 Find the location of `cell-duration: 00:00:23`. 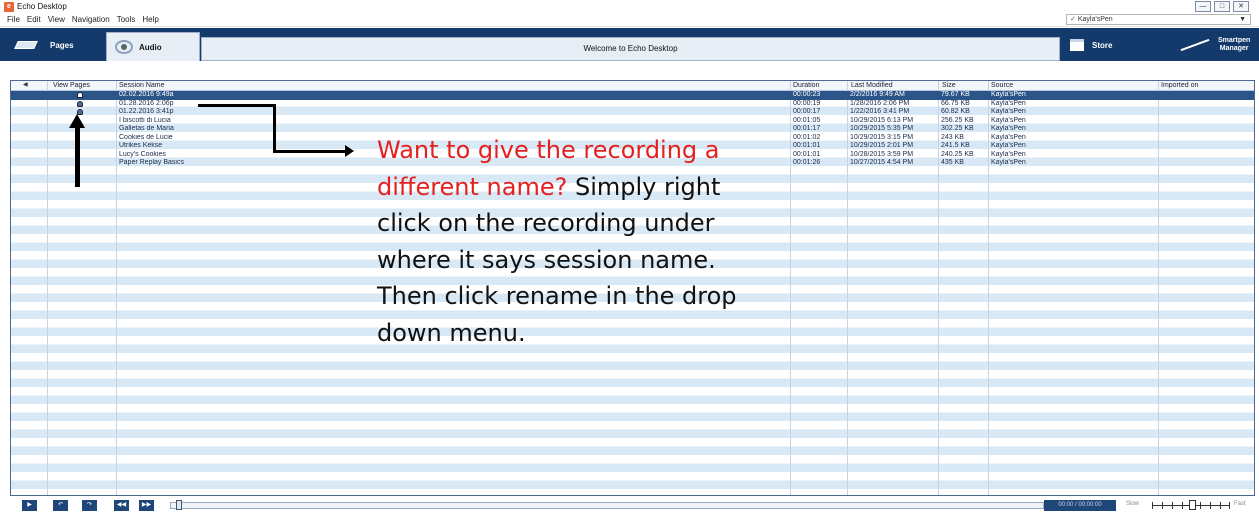

cell-duration: 00:00:23 is located at coordinates (807, 94).